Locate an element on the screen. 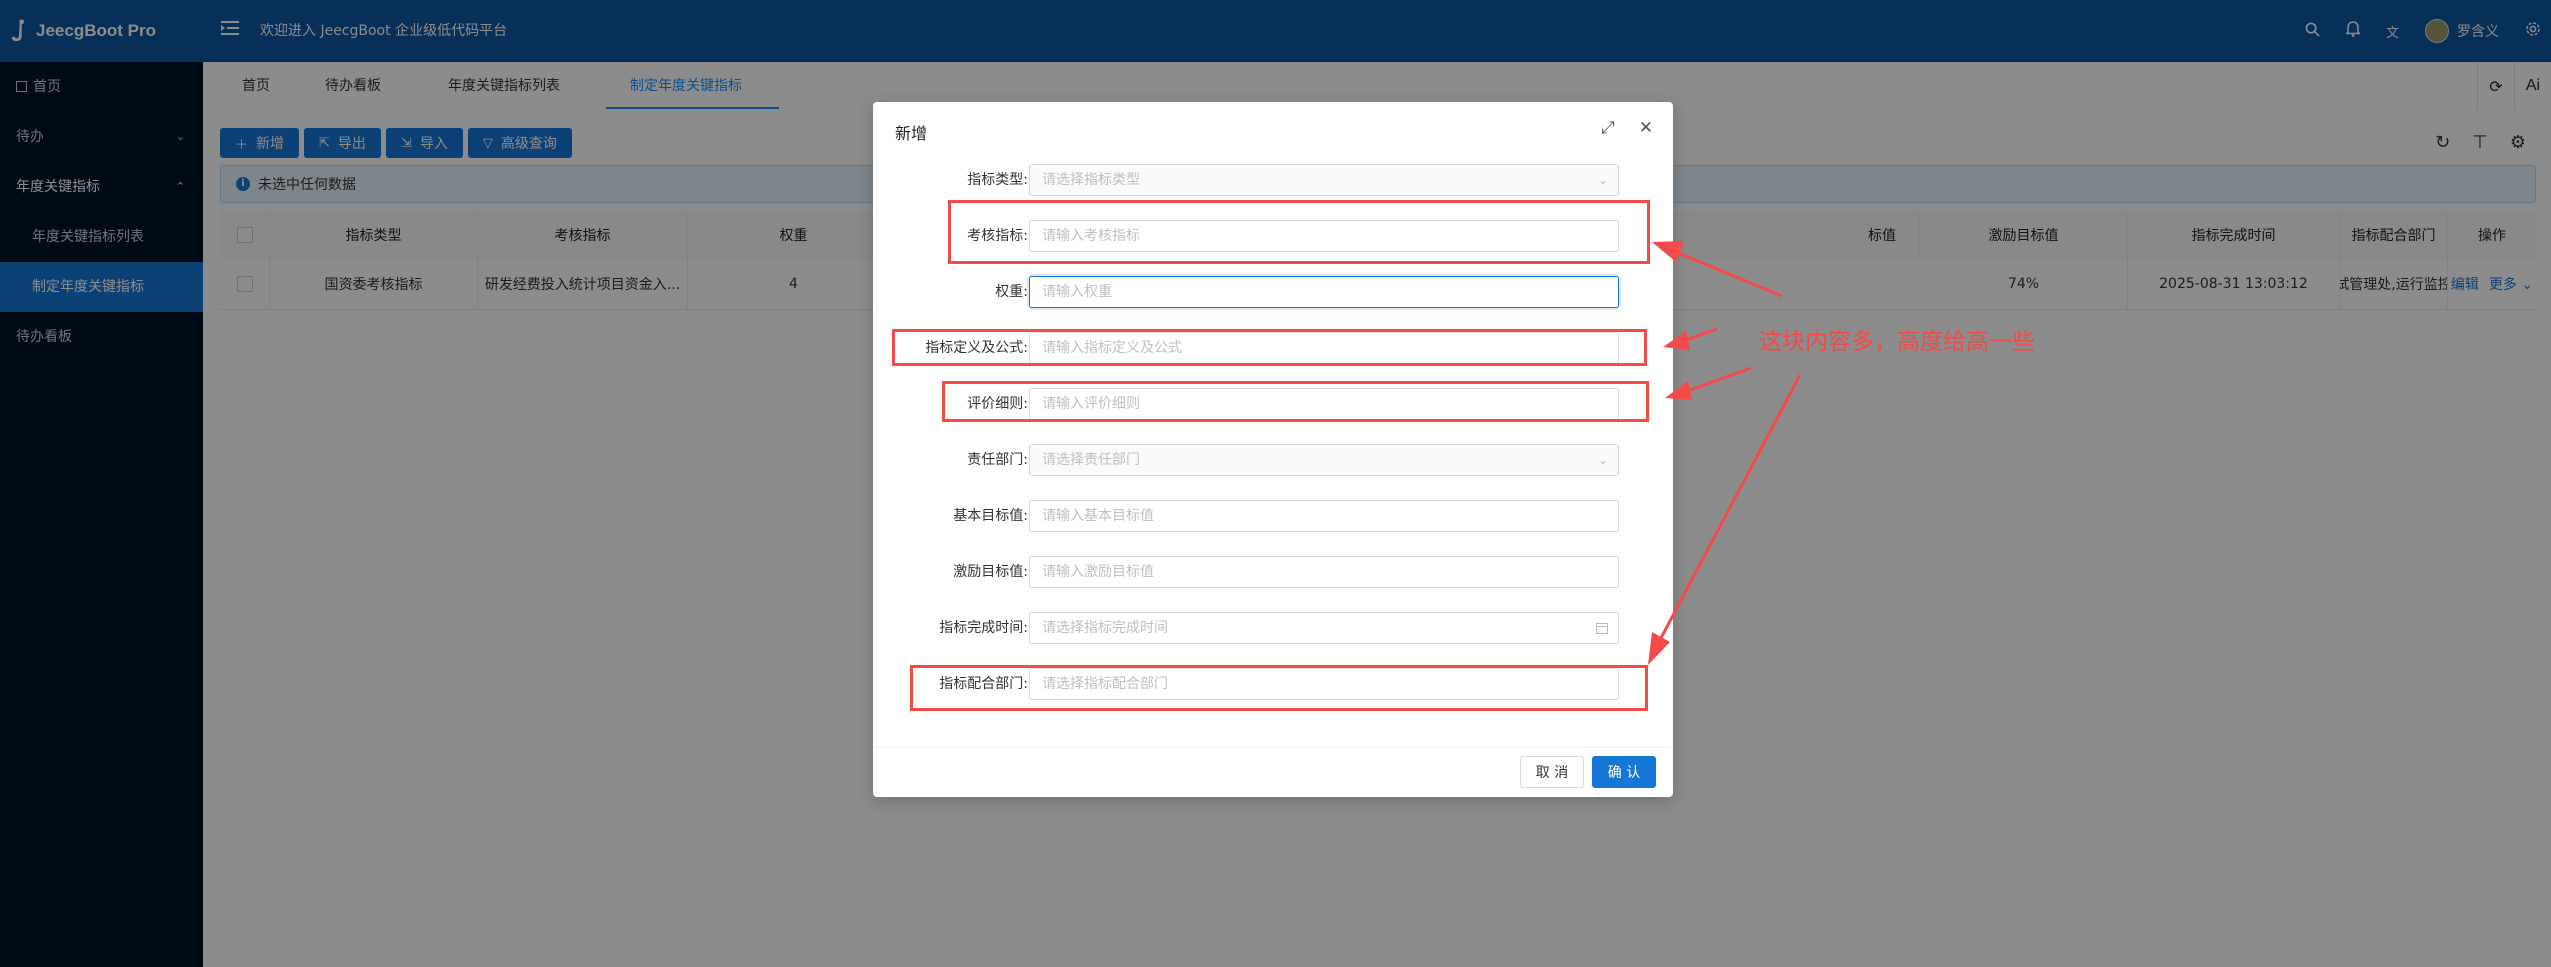  annotation-text: 这块内容多，高度给高一些 is located at coordinates (1897, 342).